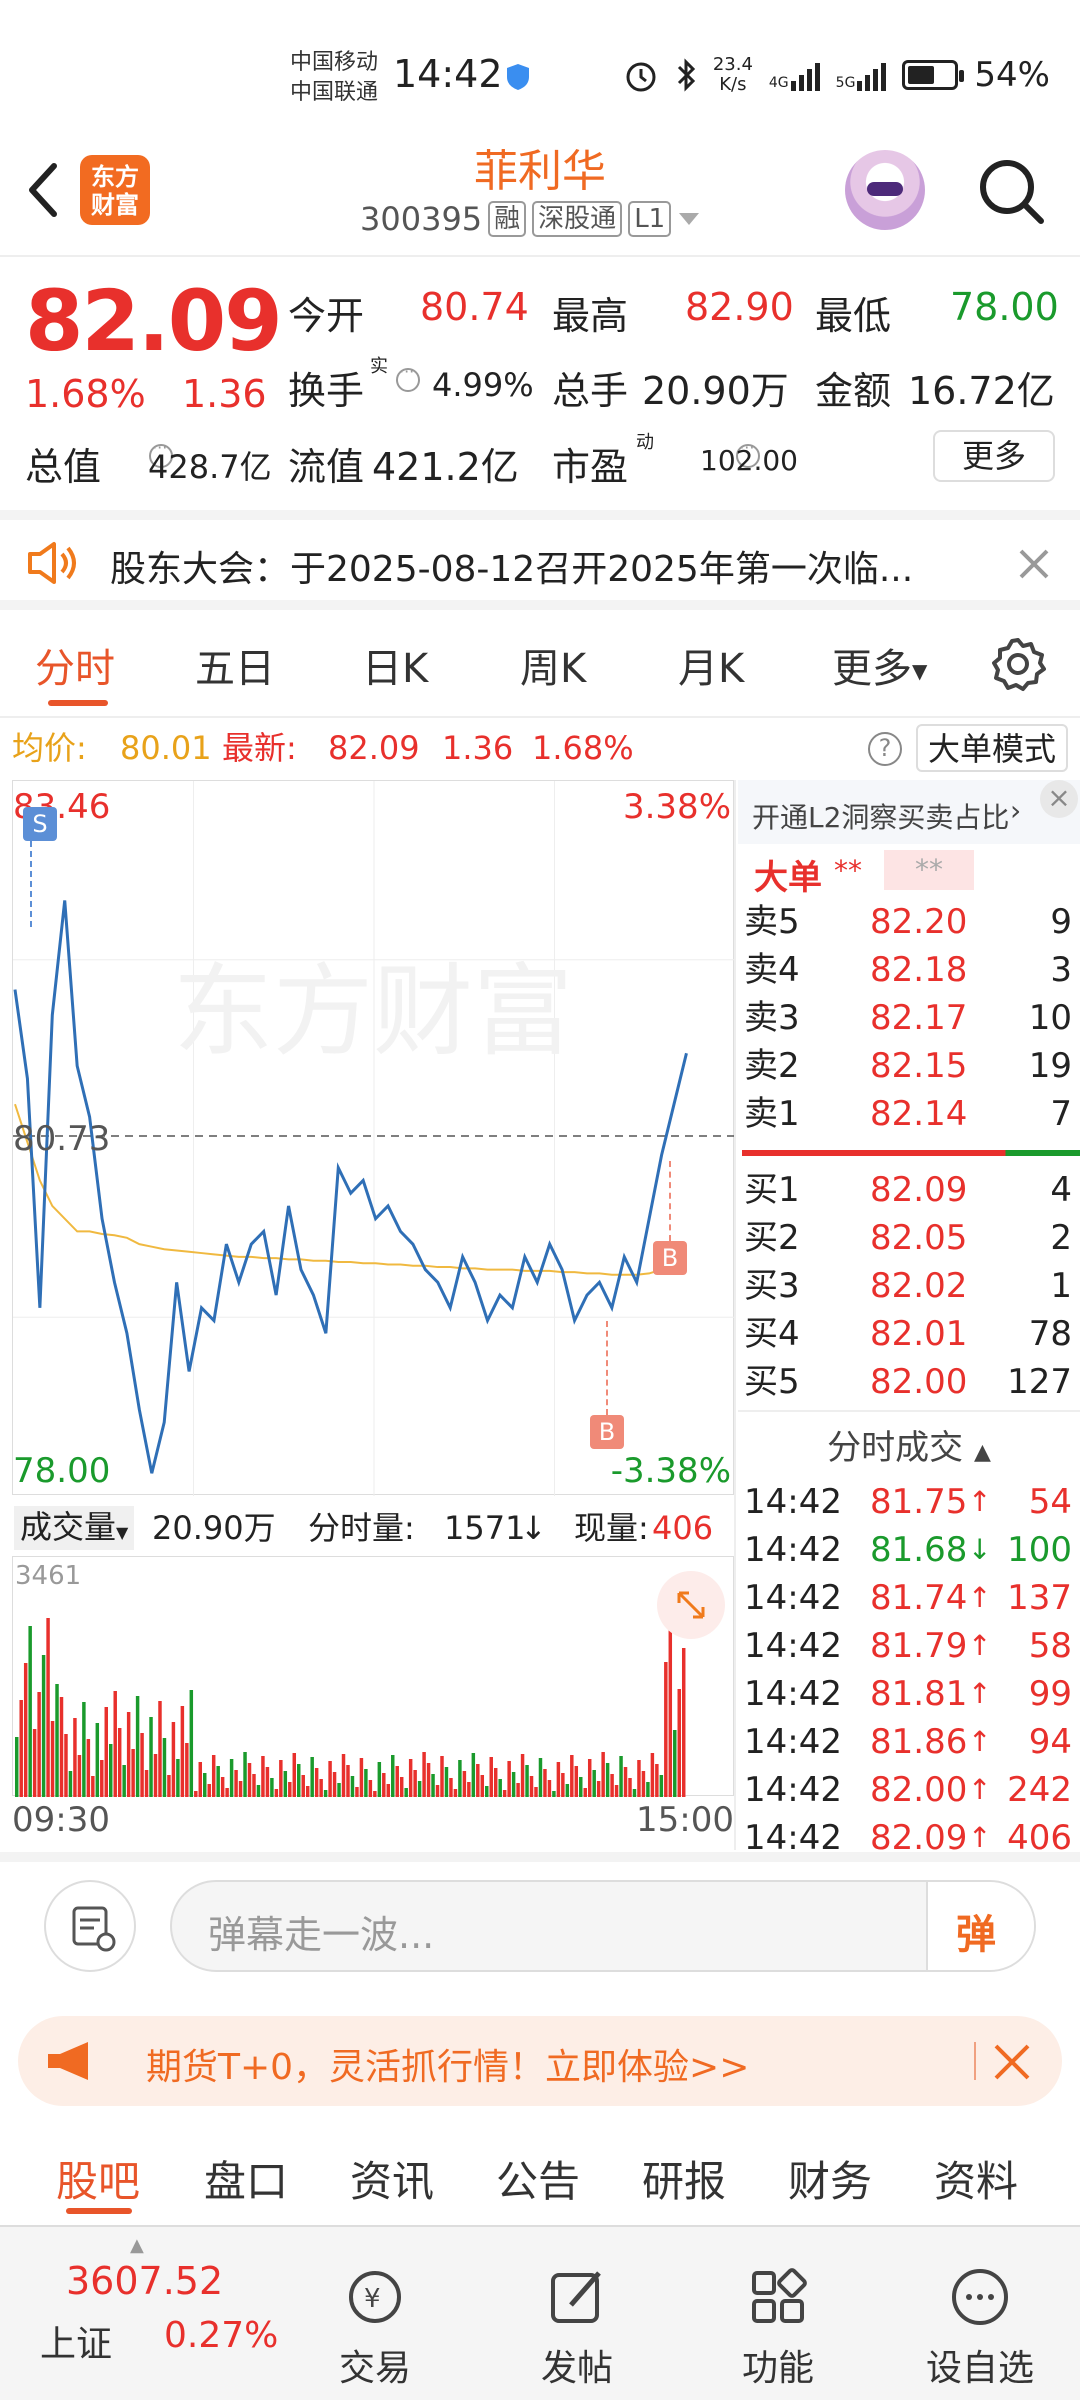 Image resolution: width=1080 pixels, height=2400 pixels. What do you see at coordinates (976, 2178) in the screenshot?
I see `tab-profile: 资料` at bounding box center [976, 2178].